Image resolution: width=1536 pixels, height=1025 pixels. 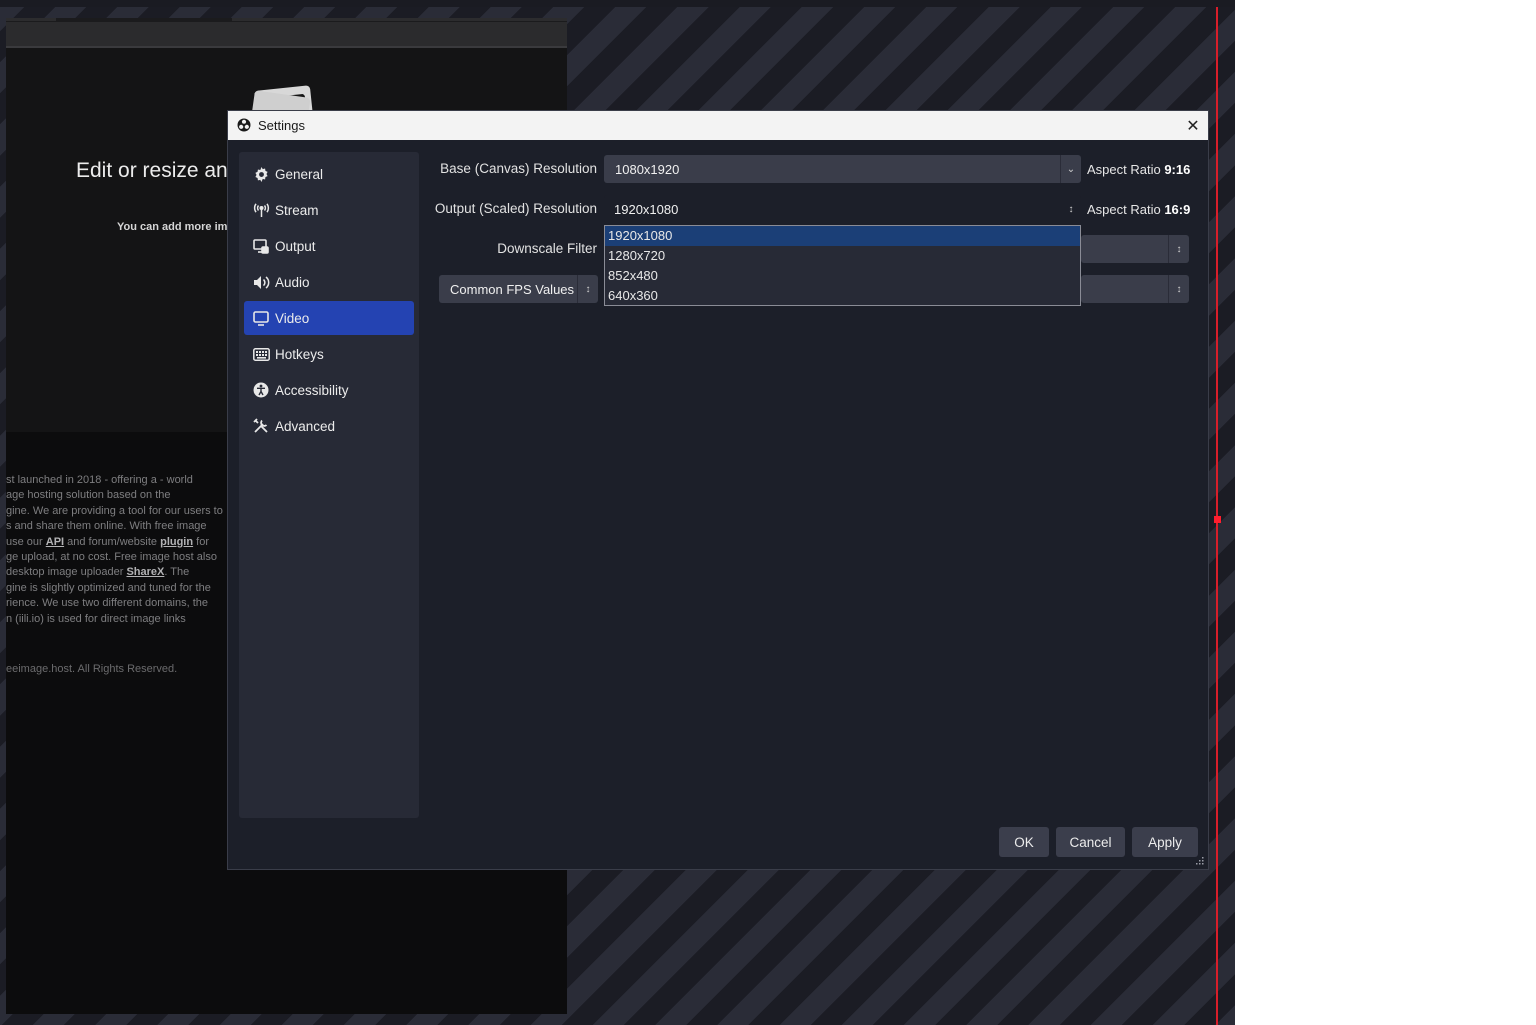 What do you see at coordinates (1165, 842) in the screenshot?
I see `apply-button: Apply` at bounding box center [1165, 842].